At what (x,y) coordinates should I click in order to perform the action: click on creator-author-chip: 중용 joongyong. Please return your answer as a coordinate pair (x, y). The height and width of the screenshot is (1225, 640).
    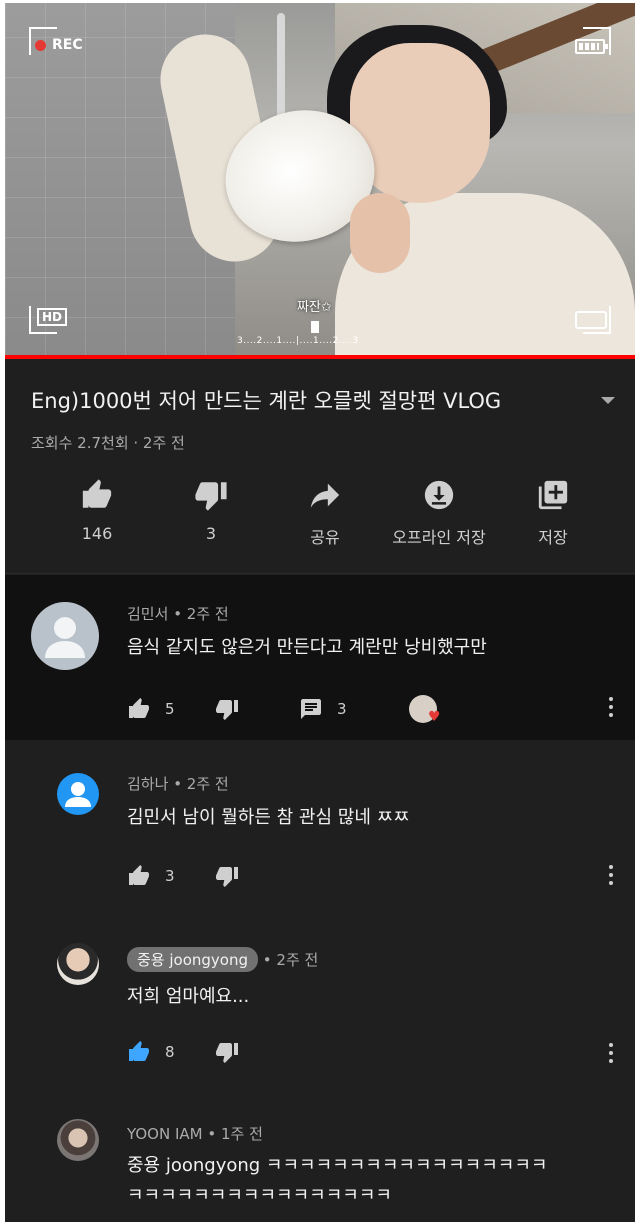
    Looking at the image, I should click on (193, 959).